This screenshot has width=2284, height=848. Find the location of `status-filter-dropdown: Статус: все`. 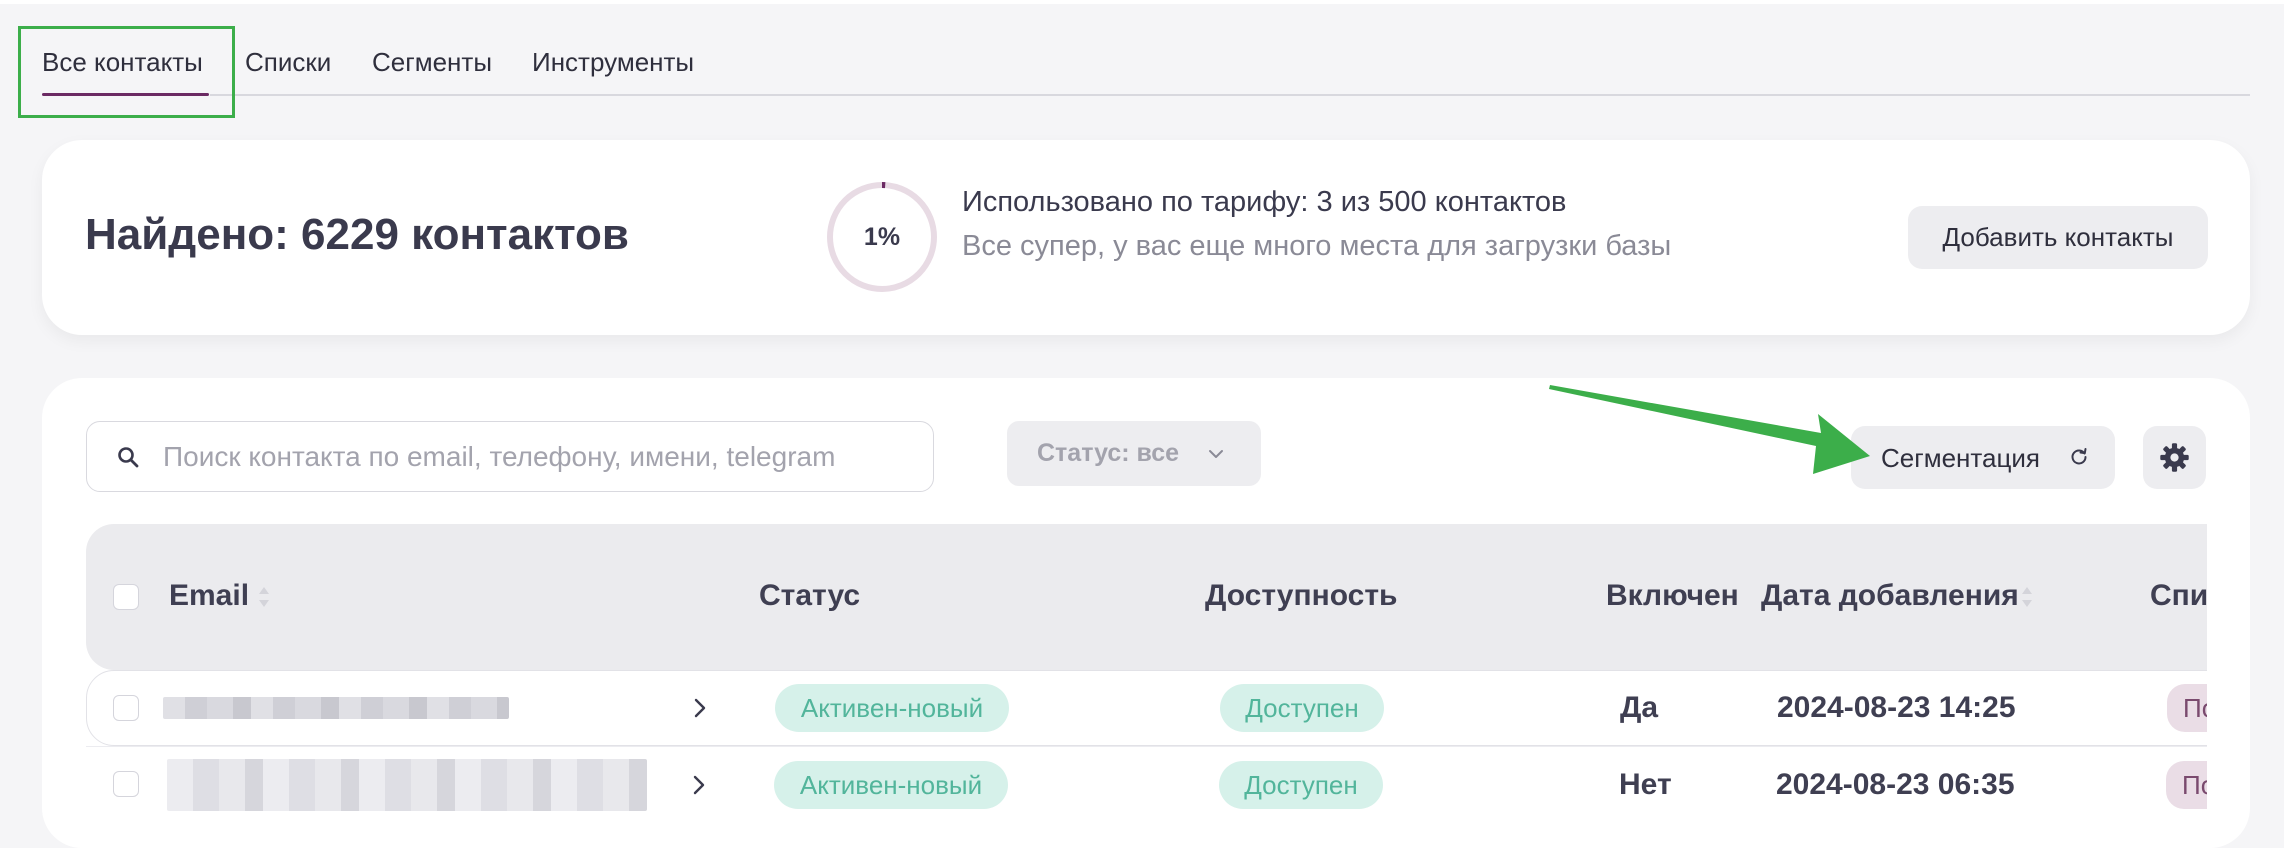

status-filter-dropdown: Статус: все is located at coordinates (1134, 453).